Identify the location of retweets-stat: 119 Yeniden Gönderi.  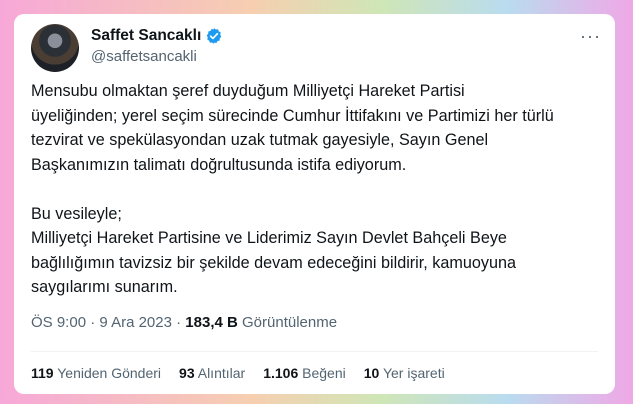
(96, 373).